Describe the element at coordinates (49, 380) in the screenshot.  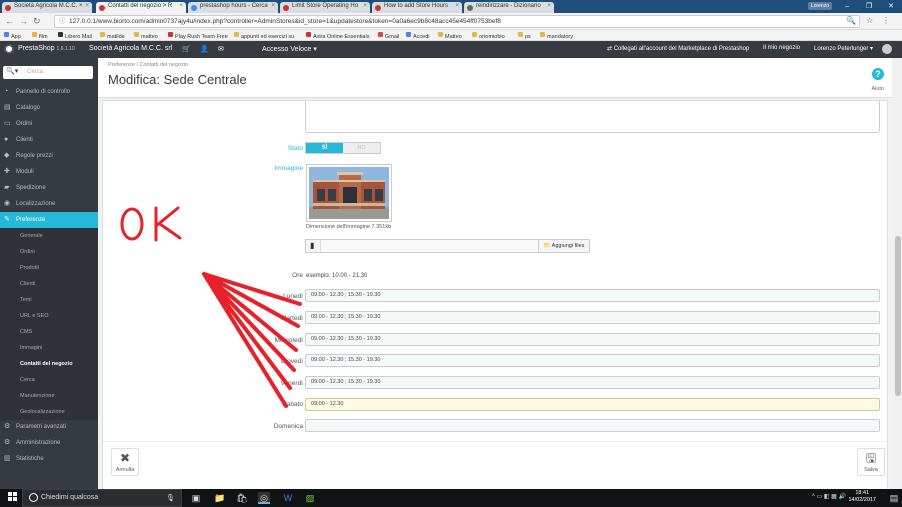
I see `submenu-item: Cerca` at that location.